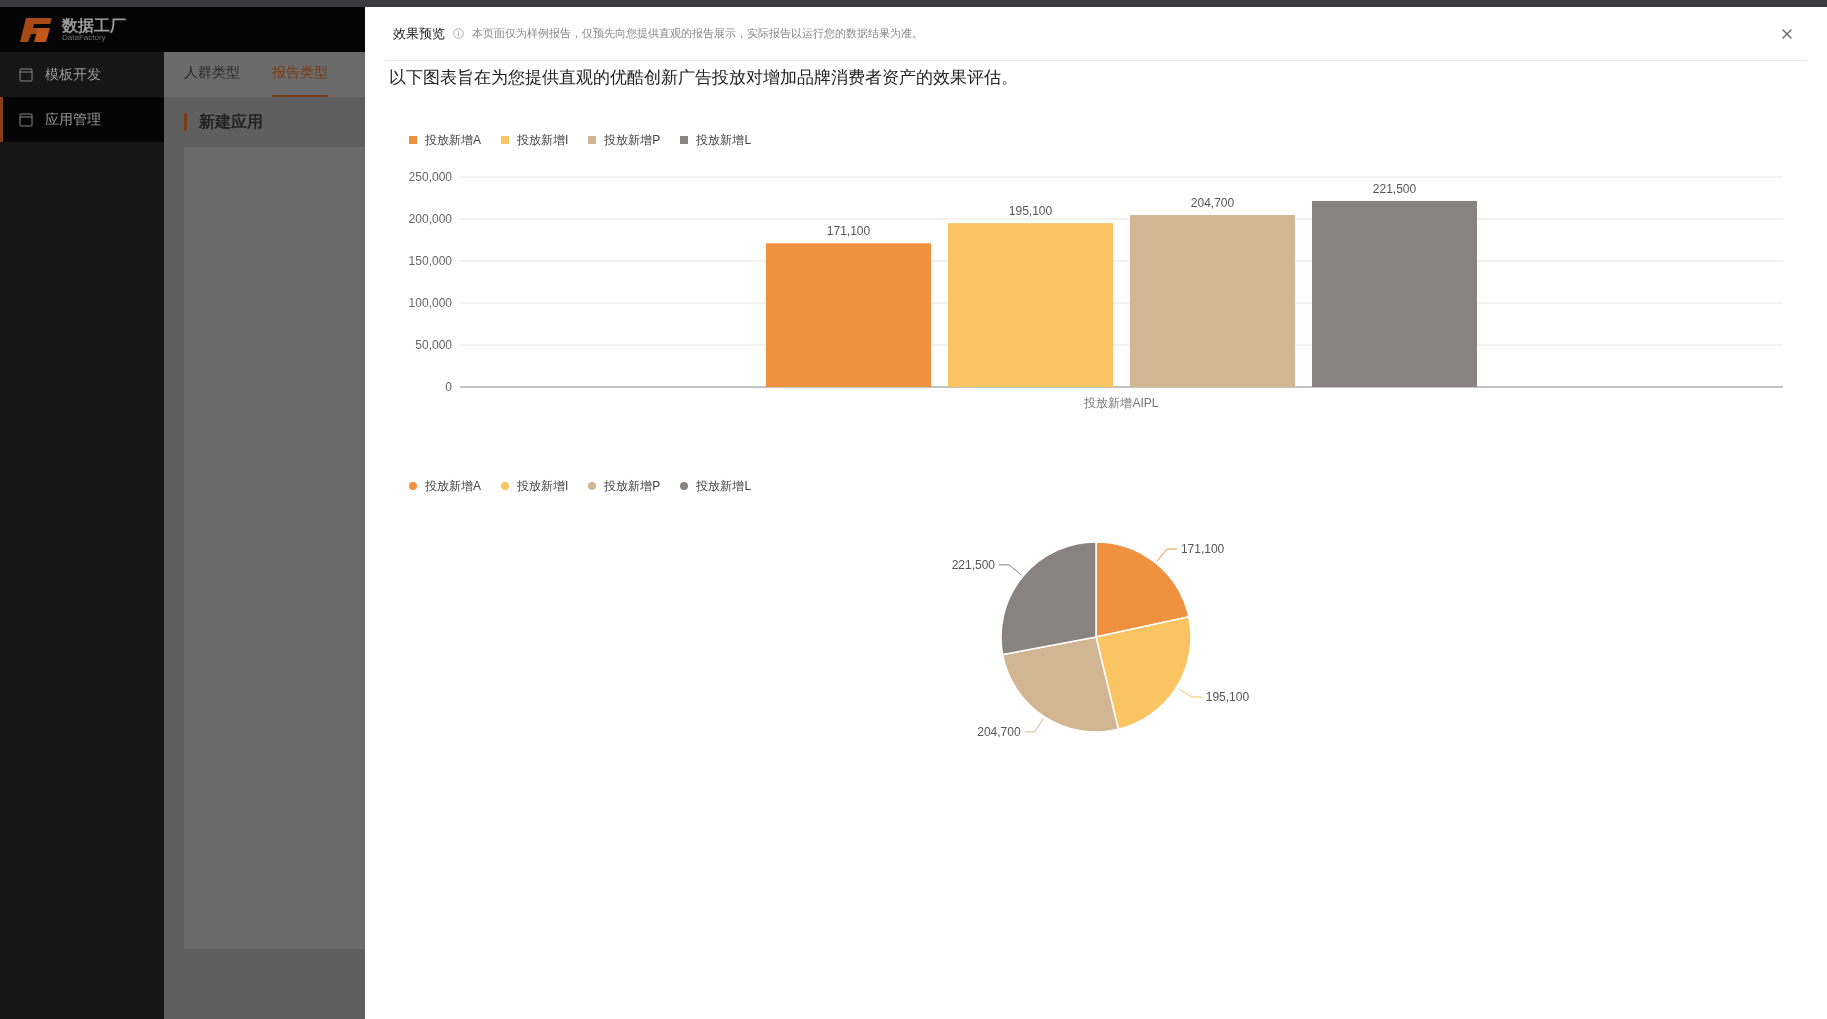  I want to click on sidebar-item: 应用管理, so click(82, 119).